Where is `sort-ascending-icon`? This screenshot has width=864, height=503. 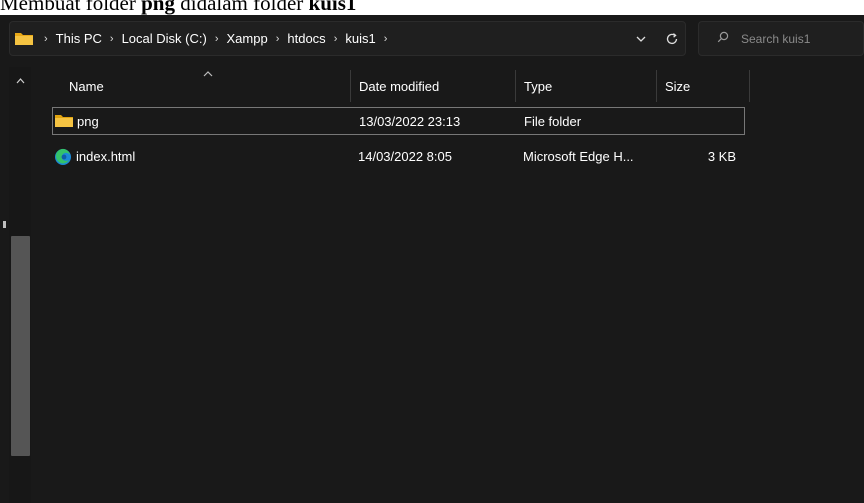 sort-ascending-icon is located at coordinates (208, 72).